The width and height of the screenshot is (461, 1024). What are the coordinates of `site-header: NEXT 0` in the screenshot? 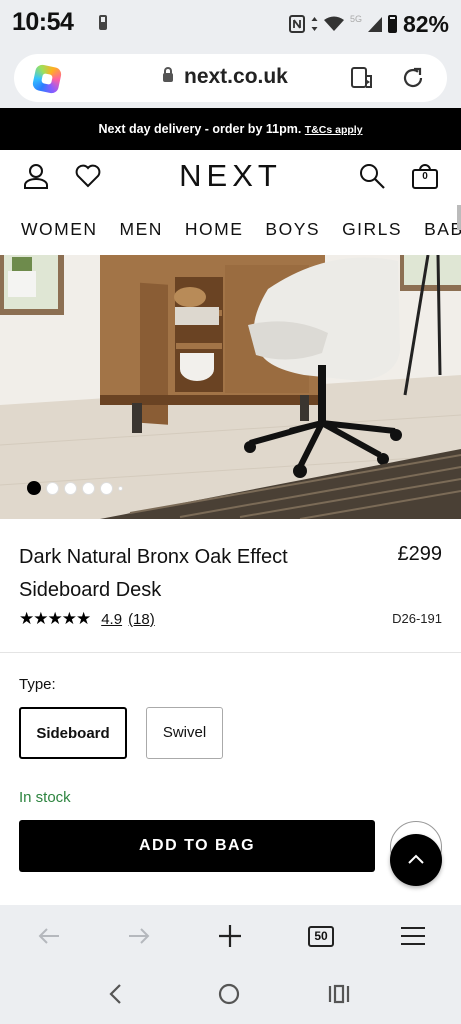 It's located at (230, 177).